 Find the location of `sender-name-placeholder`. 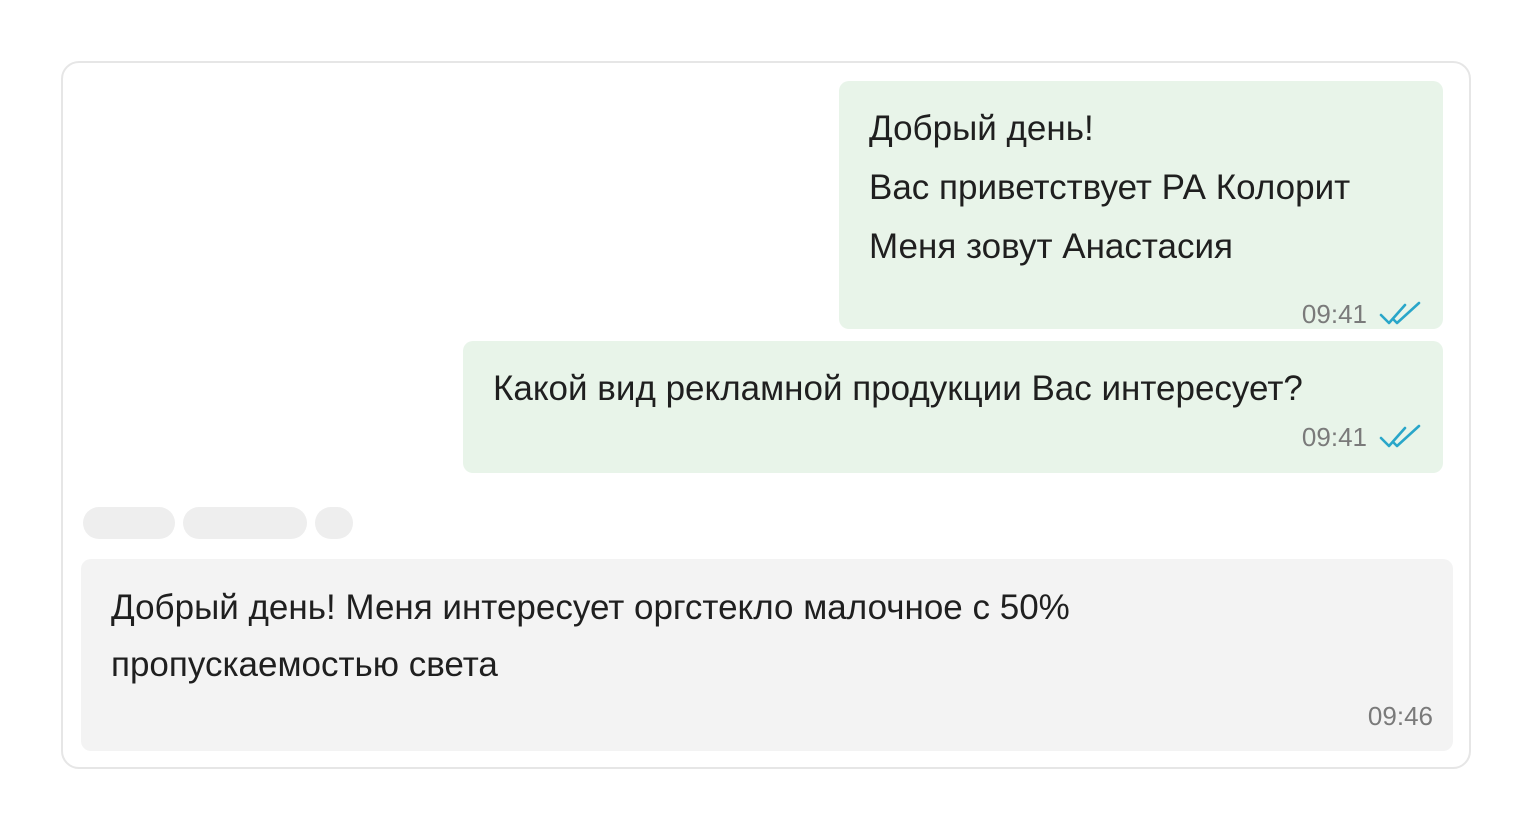

sender-name-placeholder is located at coordinates (218, 523).